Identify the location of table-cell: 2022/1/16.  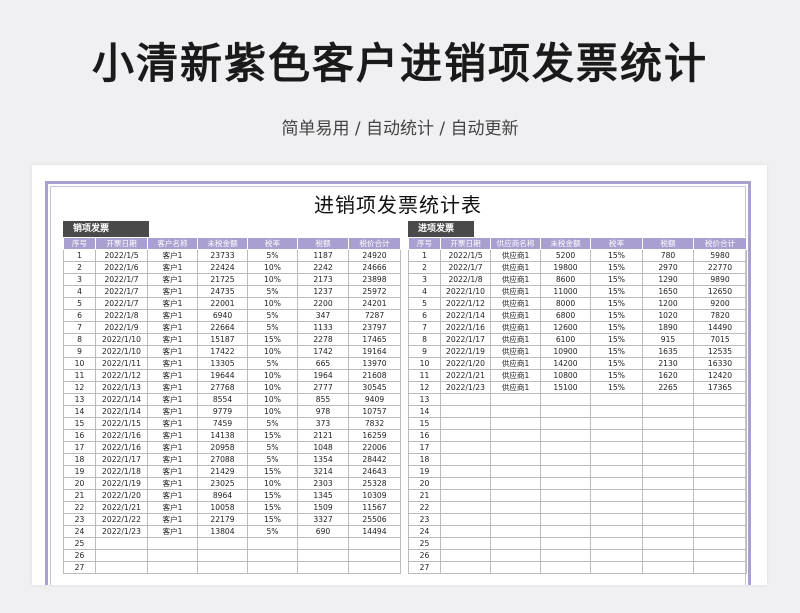
(121, 447).